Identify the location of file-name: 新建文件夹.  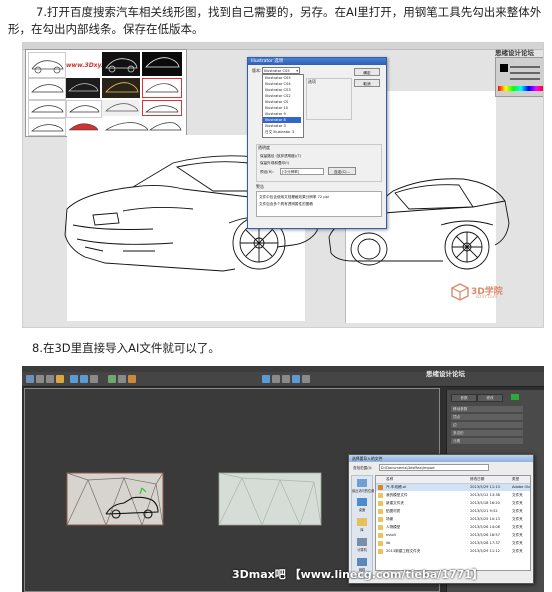
(395, 503).